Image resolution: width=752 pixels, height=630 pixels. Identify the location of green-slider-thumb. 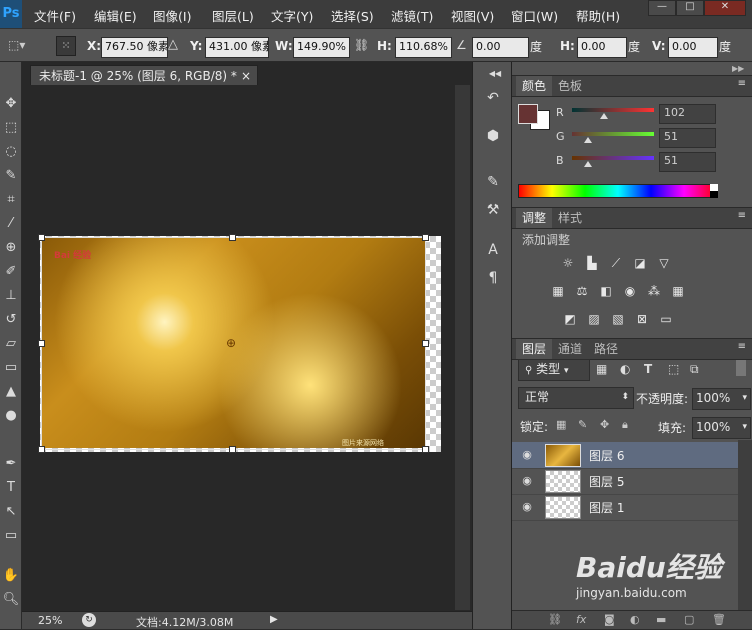
(588, 140).